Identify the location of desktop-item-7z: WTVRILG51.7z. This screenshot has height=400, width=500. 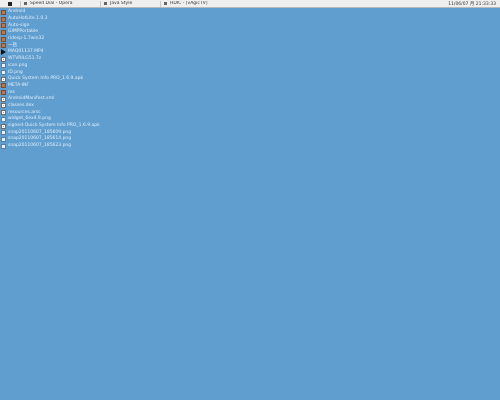
(50, 59).